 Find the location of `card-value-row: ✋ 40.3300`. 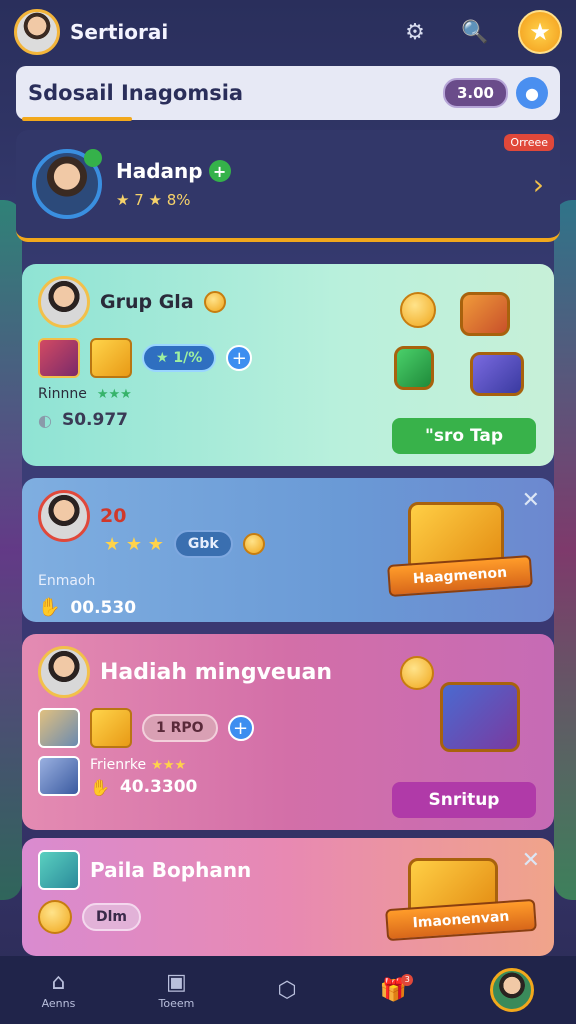

card-value-row: ✋ 40.3300 is located at coordinates (143, 787).